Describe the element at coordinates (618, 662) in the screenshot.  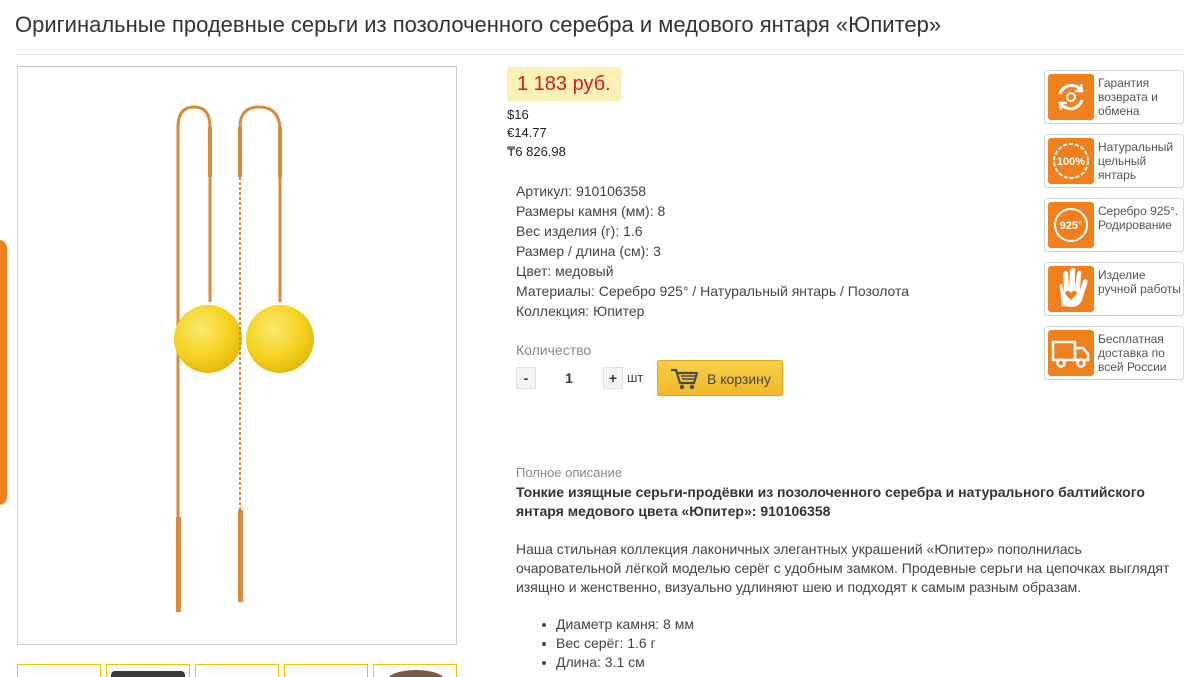
I see `list-item: Длина: 3.1 см` at that location.